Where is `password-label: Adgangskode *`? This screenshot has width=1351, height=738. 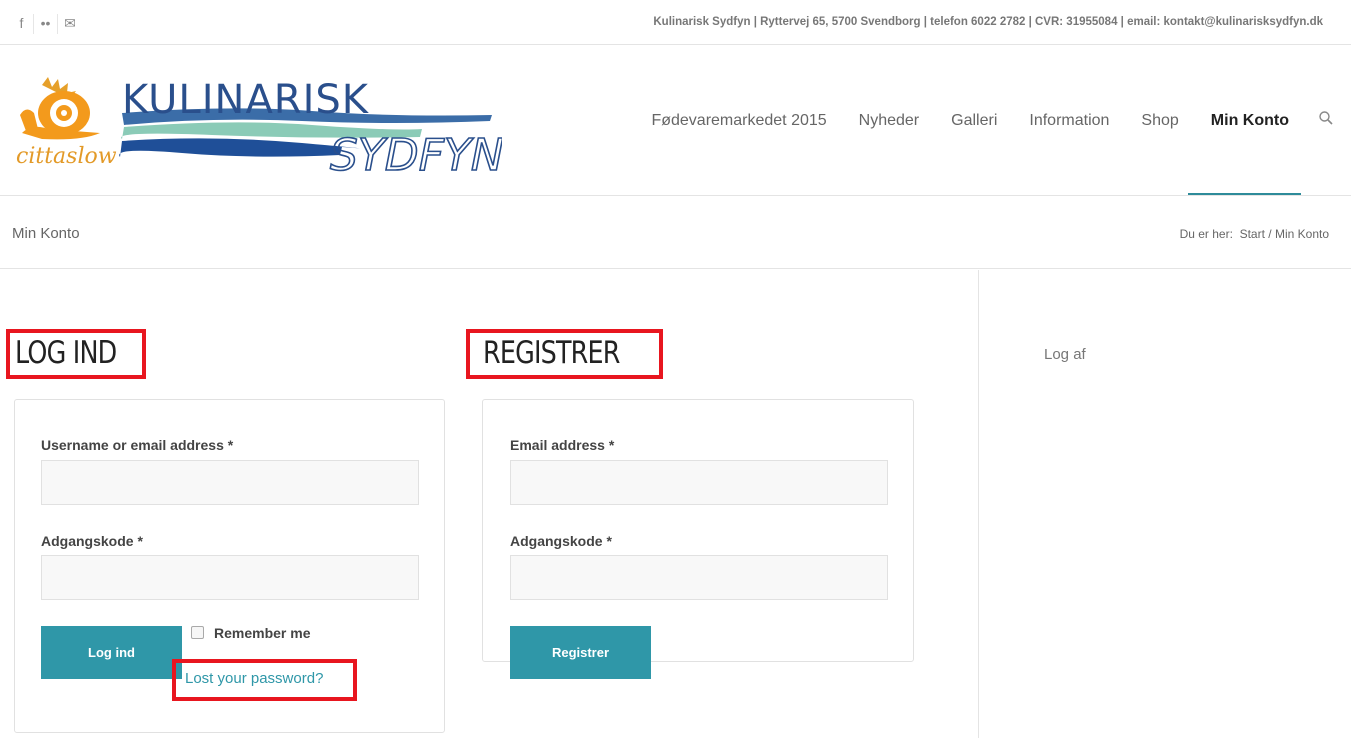 password-label: Adgangskode * is located at coordinates (92, 541).